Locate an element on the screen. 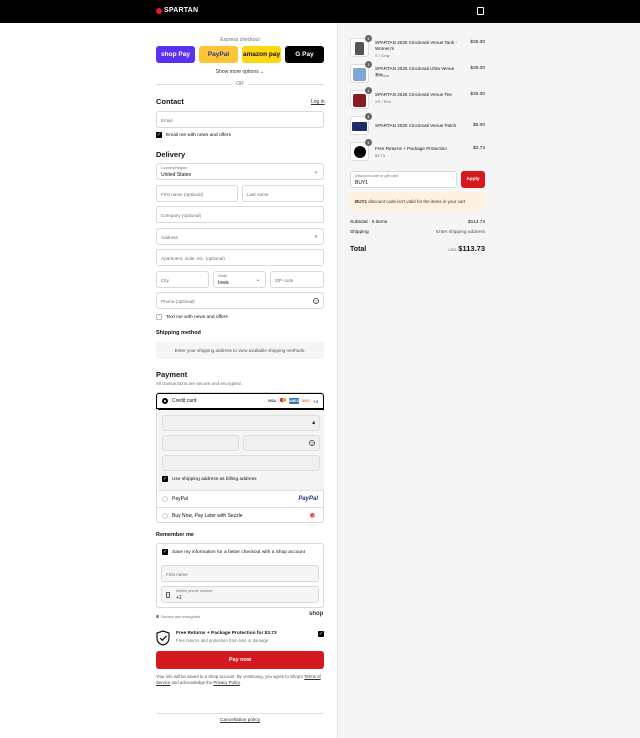 This screenshot has width=640, height=738. country-select: Country/Region United States ⌄ is located at coordinates (240, 171).